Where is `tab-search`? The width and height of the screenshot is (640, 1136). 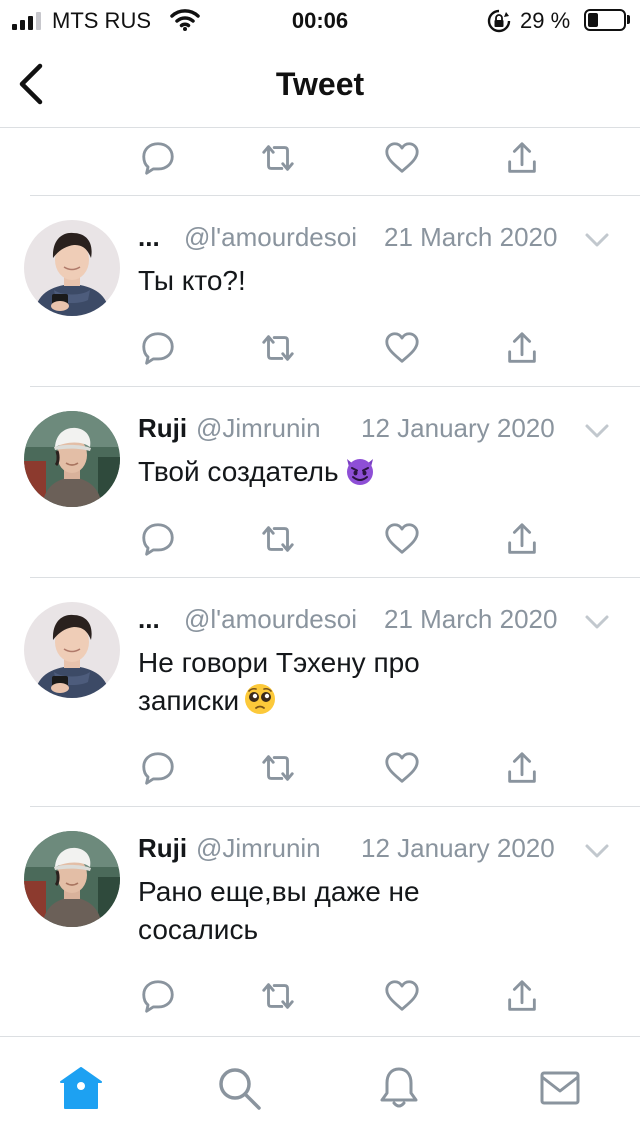
tab-search is located at coordinates (239, 1088).